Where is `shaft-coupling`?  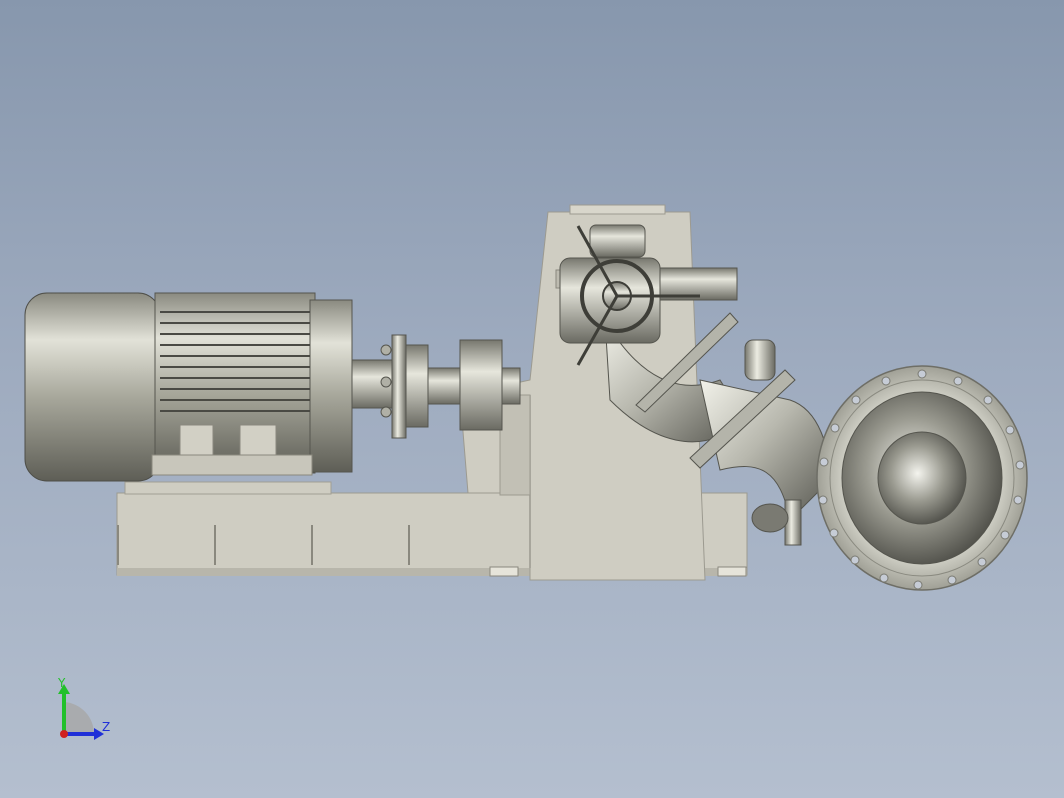 shaft-coupling is located at coordinates (436, 386).